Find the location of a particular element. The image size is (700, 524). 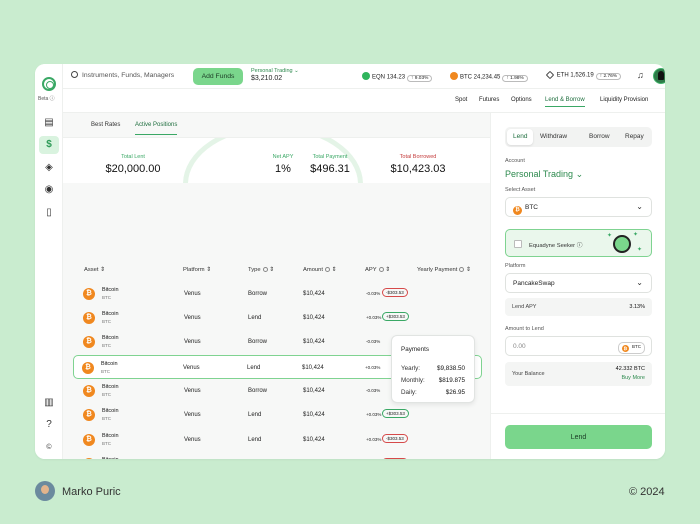

tab-active-positions: Active Positions is located at coordinates (156, 128).